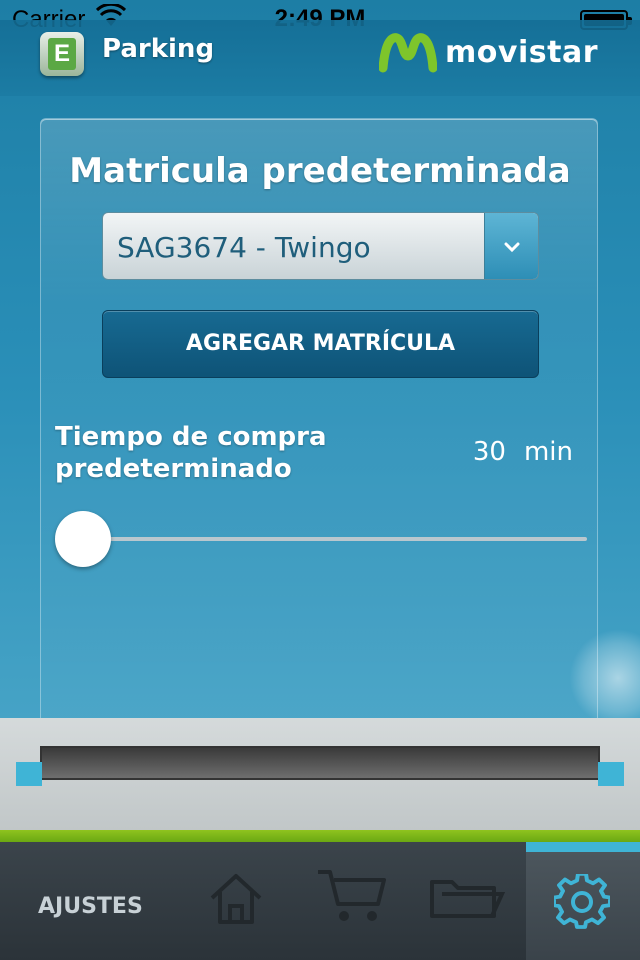 Image resolution: width=640 pixels, height=960 pixels. What do you see at coordinates (320, 836) in the screenshot?
I see `green-stripe` at bounding box center [320, 836].